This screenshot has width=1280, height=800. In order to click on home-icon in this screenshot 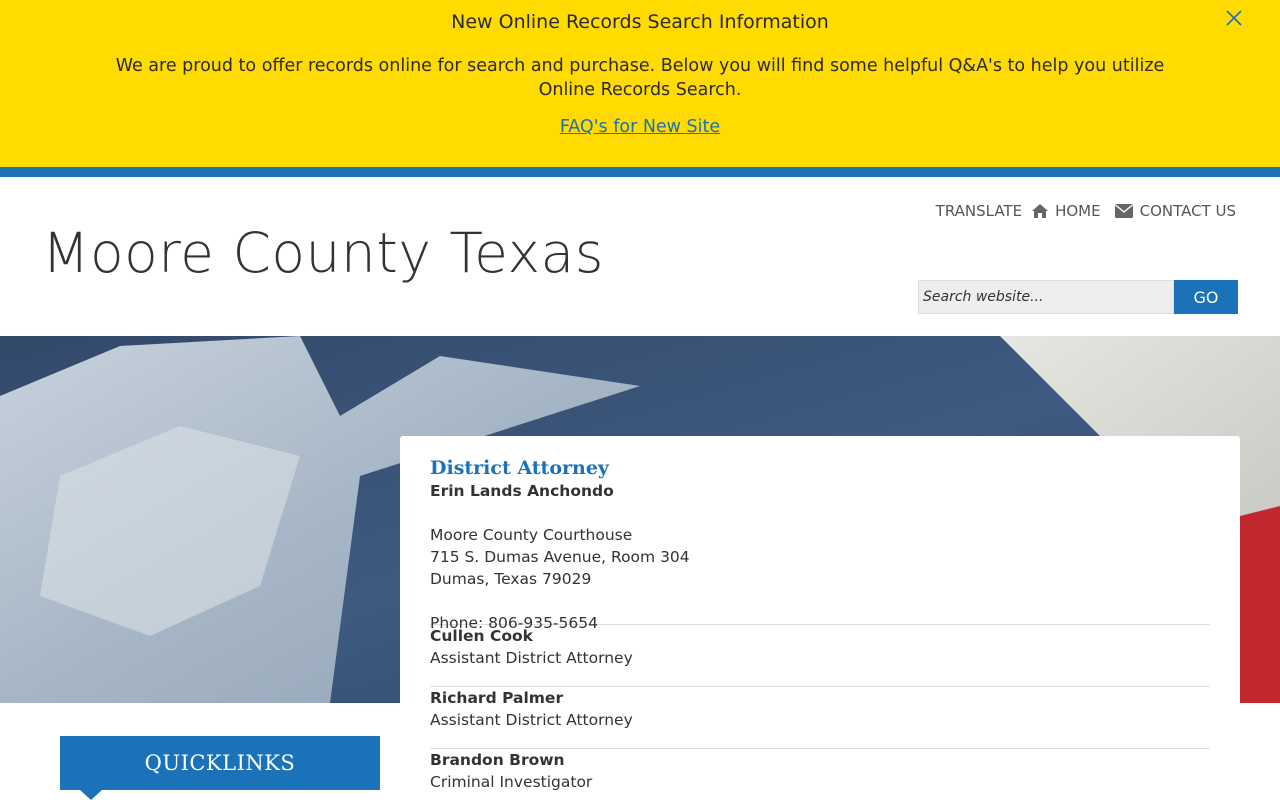, I will do `click(1040, 211)`.